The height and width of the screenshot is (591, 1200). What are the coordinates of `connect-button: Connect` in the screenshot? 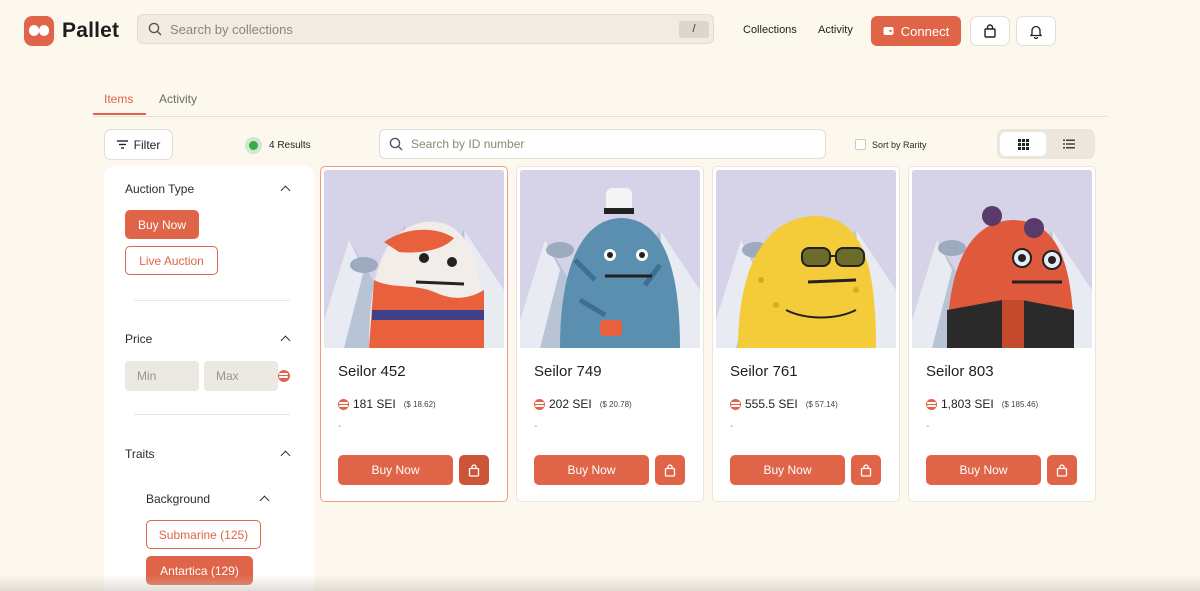 It's located at (916, 31).